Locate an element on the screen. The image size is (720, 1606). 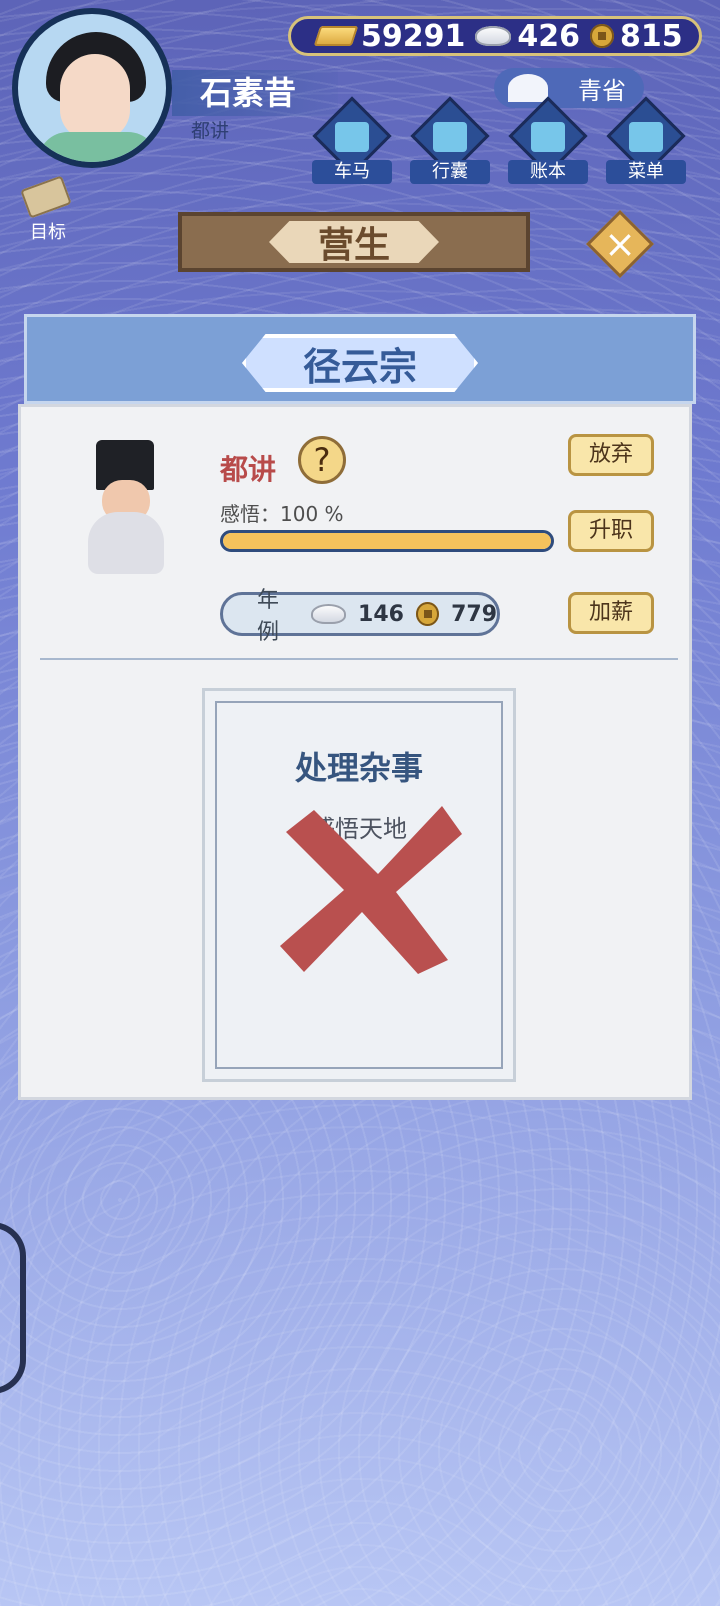
top-menu: 车马 行囊 账本 菜单 is located at coordinates (499, 142).